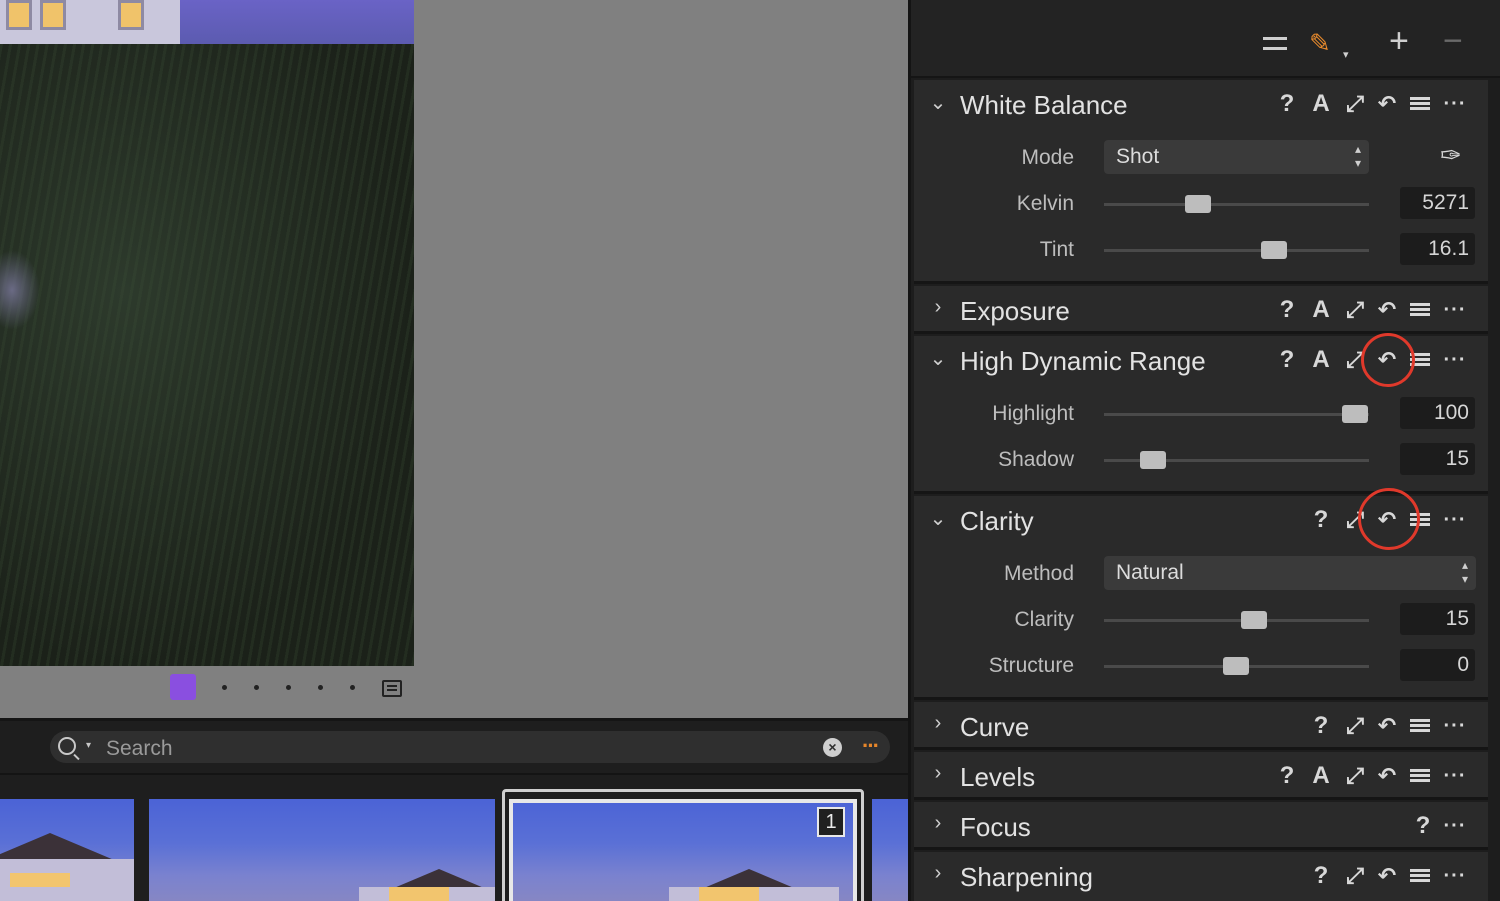  What do you see at coordinates (1399, 41) in the screenshot?
I see `plus-icon: +` at bounding box center [1399, 41].